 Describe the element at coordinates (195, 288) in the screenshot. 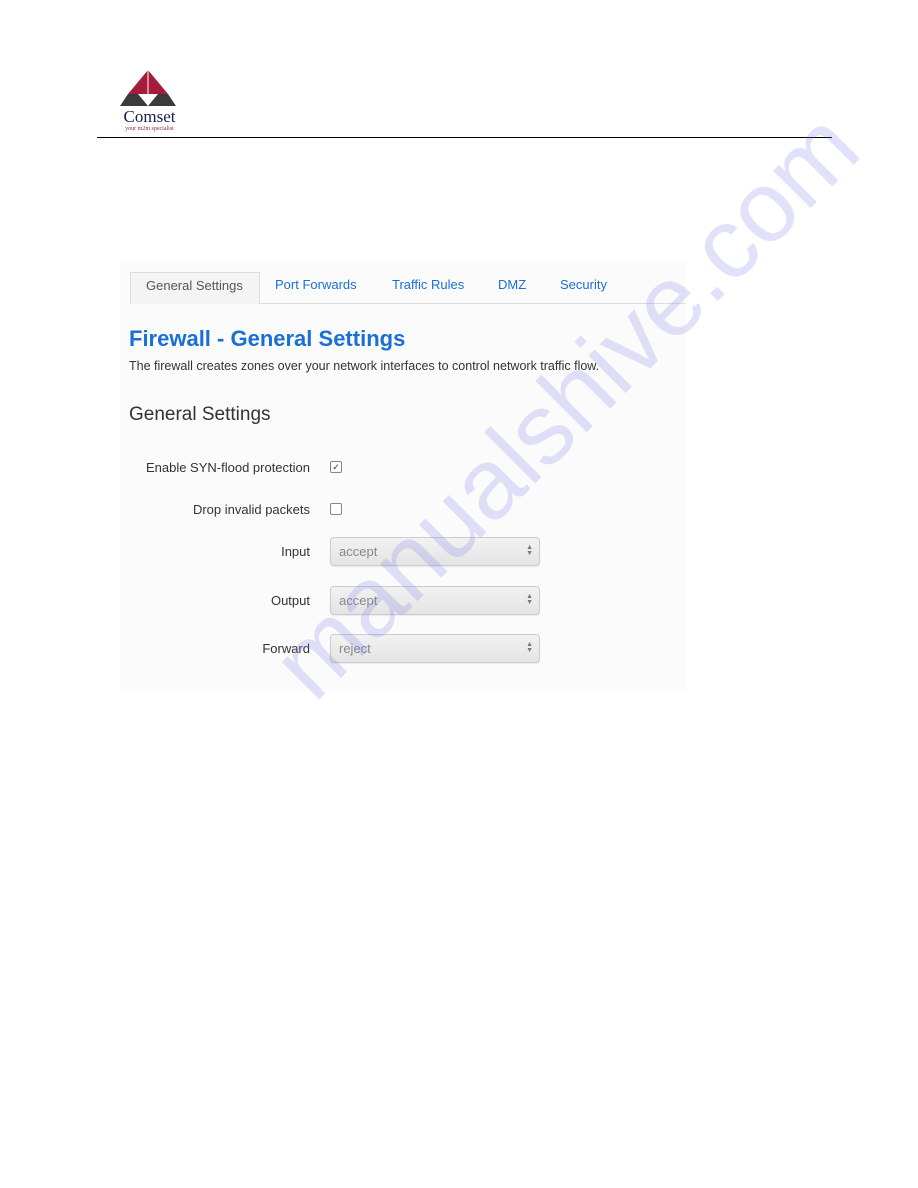

I see `tab-general-settings: General Settings` at that location.